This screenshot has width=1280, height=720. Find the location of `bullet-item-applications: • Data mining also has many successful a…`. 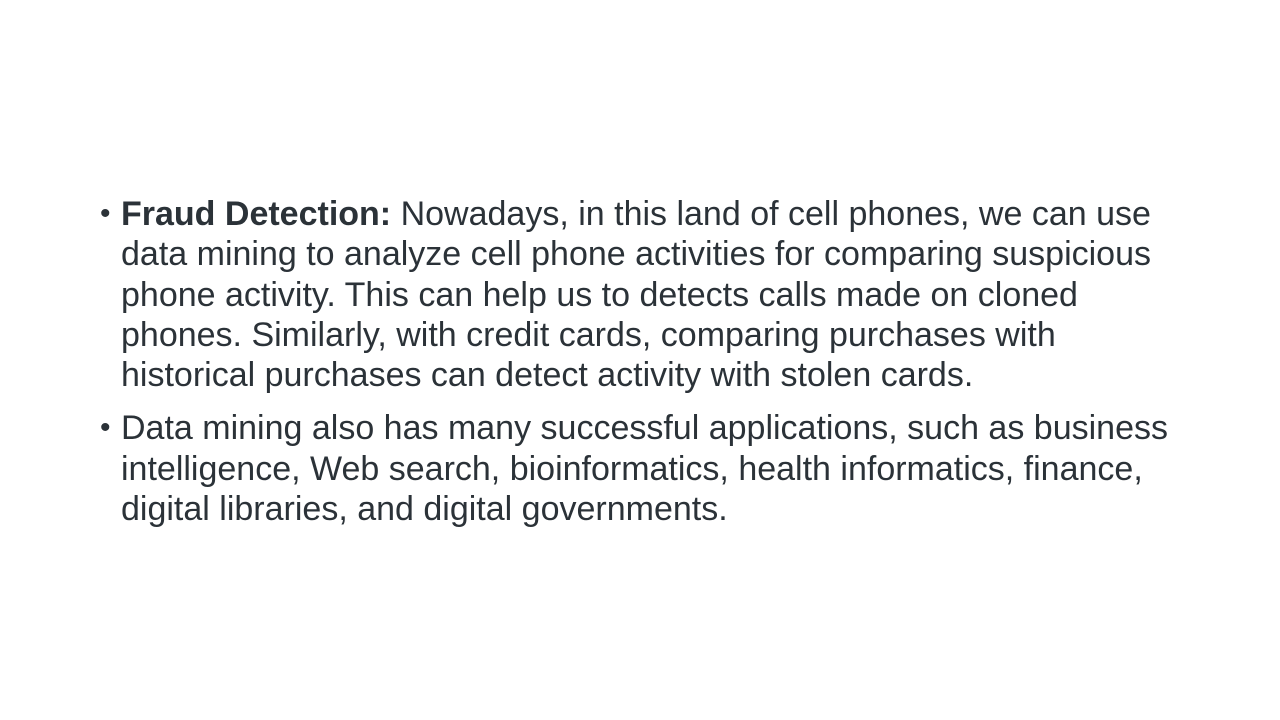

bullet-item-applications: • Data mining also has many successful a… is located at coordinates (645, 468).